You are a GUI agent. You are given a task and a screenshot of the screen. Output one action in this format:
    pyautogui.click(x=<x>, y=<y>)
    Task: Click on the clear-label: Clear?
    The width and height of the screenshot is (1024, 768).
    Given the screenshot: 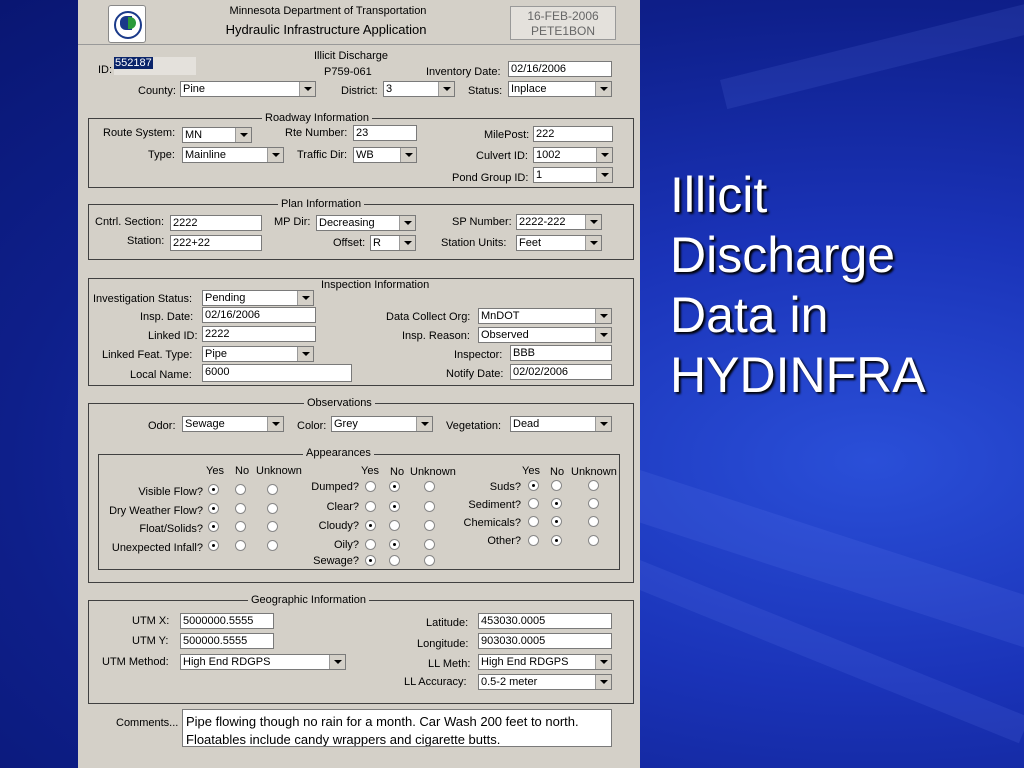 What is the action you would take?
    pyautogui.click(x=342, y=507)
    